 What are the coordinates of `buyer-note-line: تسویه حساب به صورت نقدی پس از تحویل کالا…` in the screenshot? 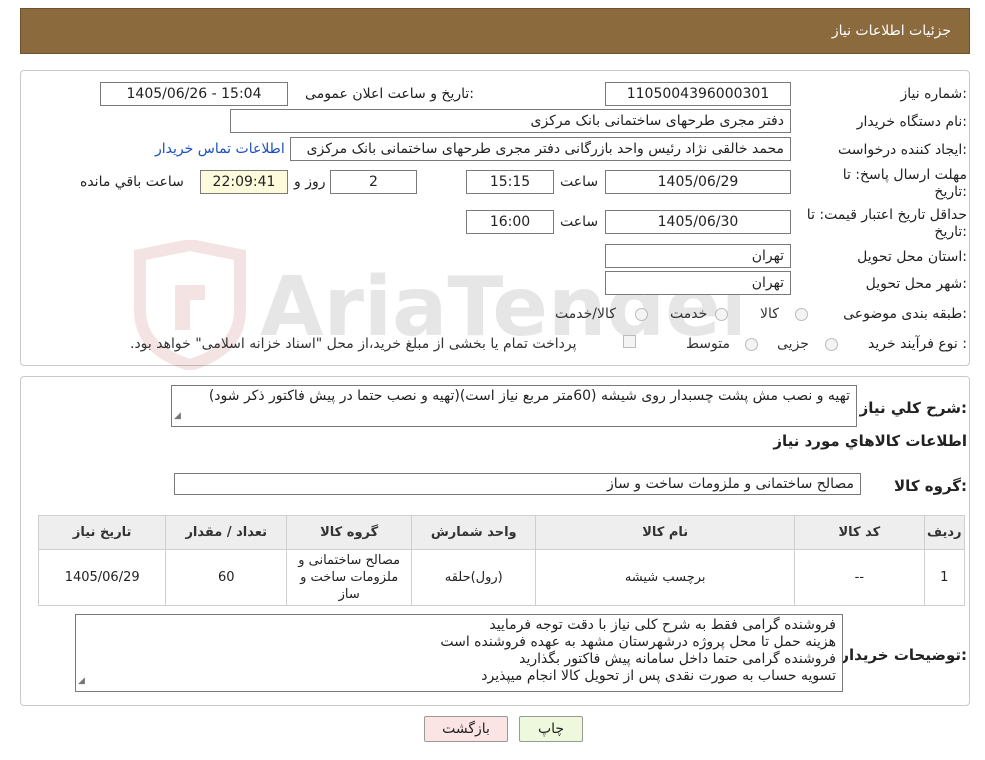 It's located at (658, 676).